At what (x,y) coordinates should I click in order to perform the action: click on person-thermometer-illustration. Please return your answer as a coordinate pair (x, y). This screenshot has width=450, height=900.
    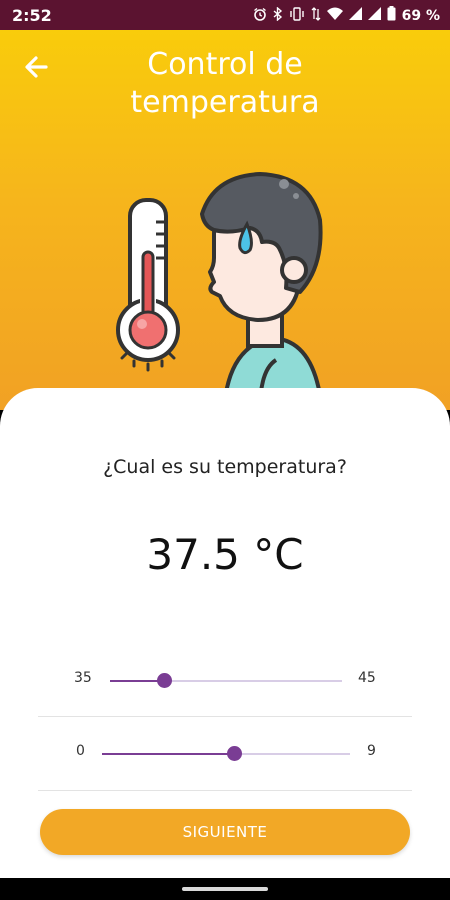
    Looking at the image, I should click on (220, 291).